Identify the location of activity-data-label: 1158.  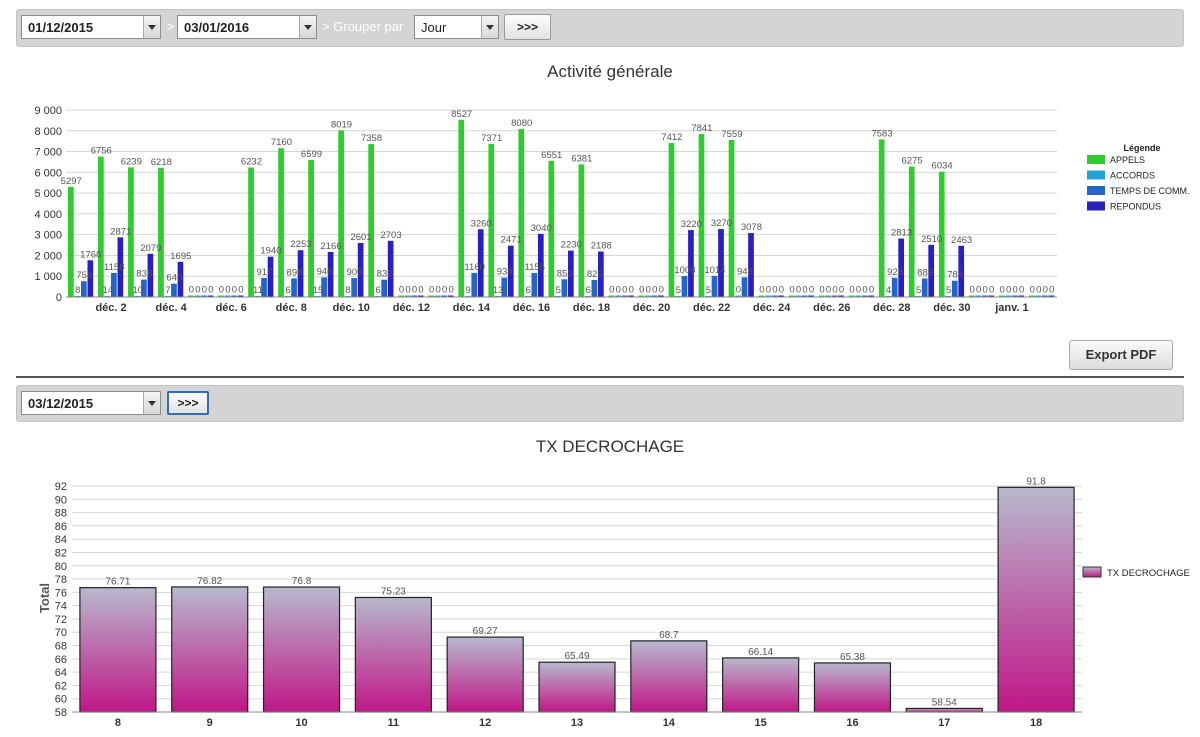
(114, 267).